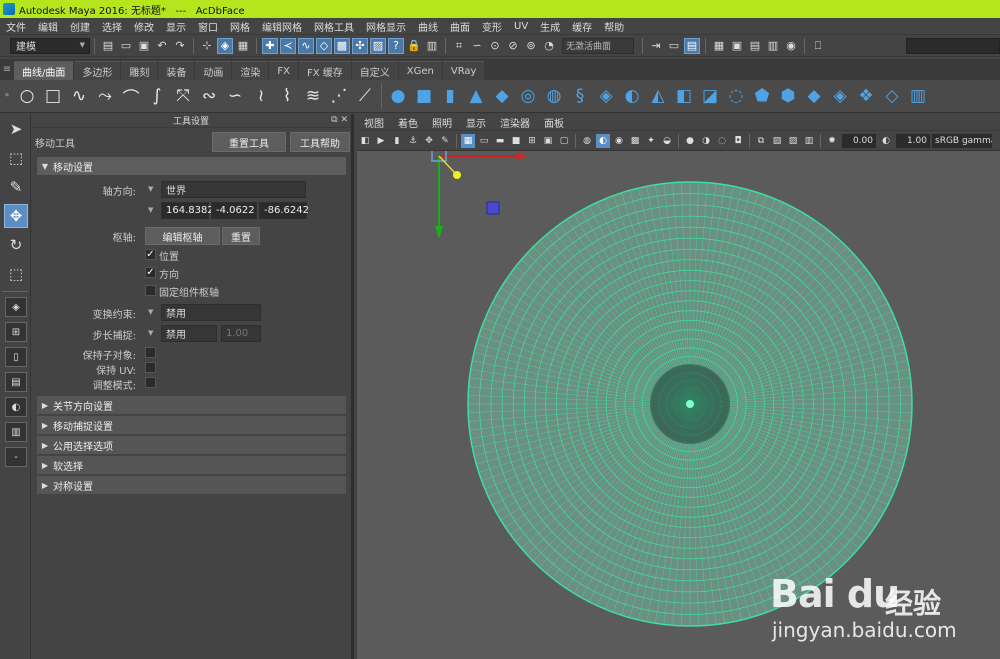 Image resolution: width=1000 pixels, height=659 pixels. What do you see at coordinates (791, 46) in the screenshot?
I see `hypershade-icon: ◉` at bounding box center [791, 46].